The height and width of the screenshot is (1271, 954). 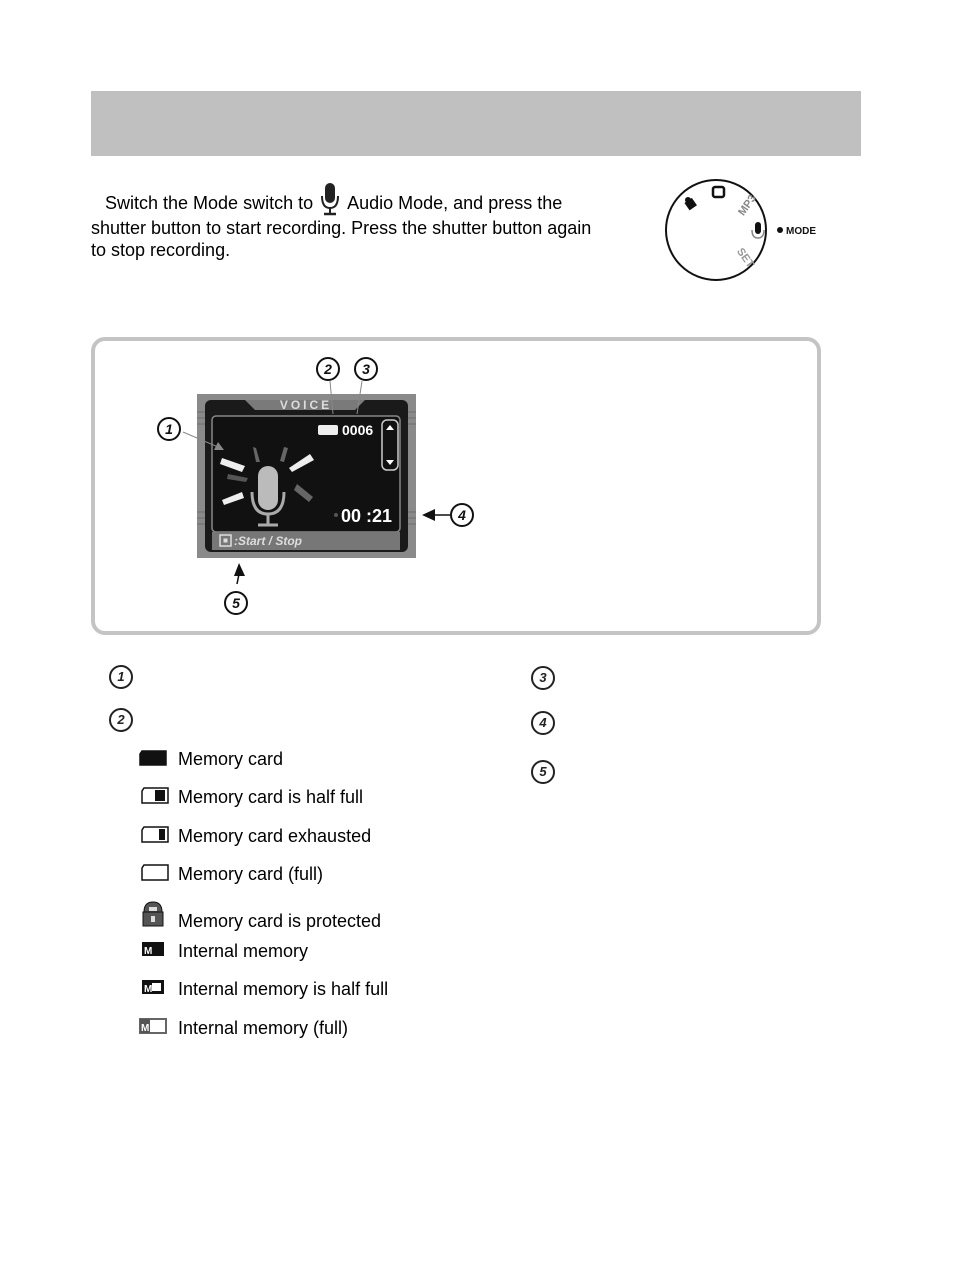 I want to click on legend-item-memory-protected: Memory card is protected, so click(x=259, y=915).